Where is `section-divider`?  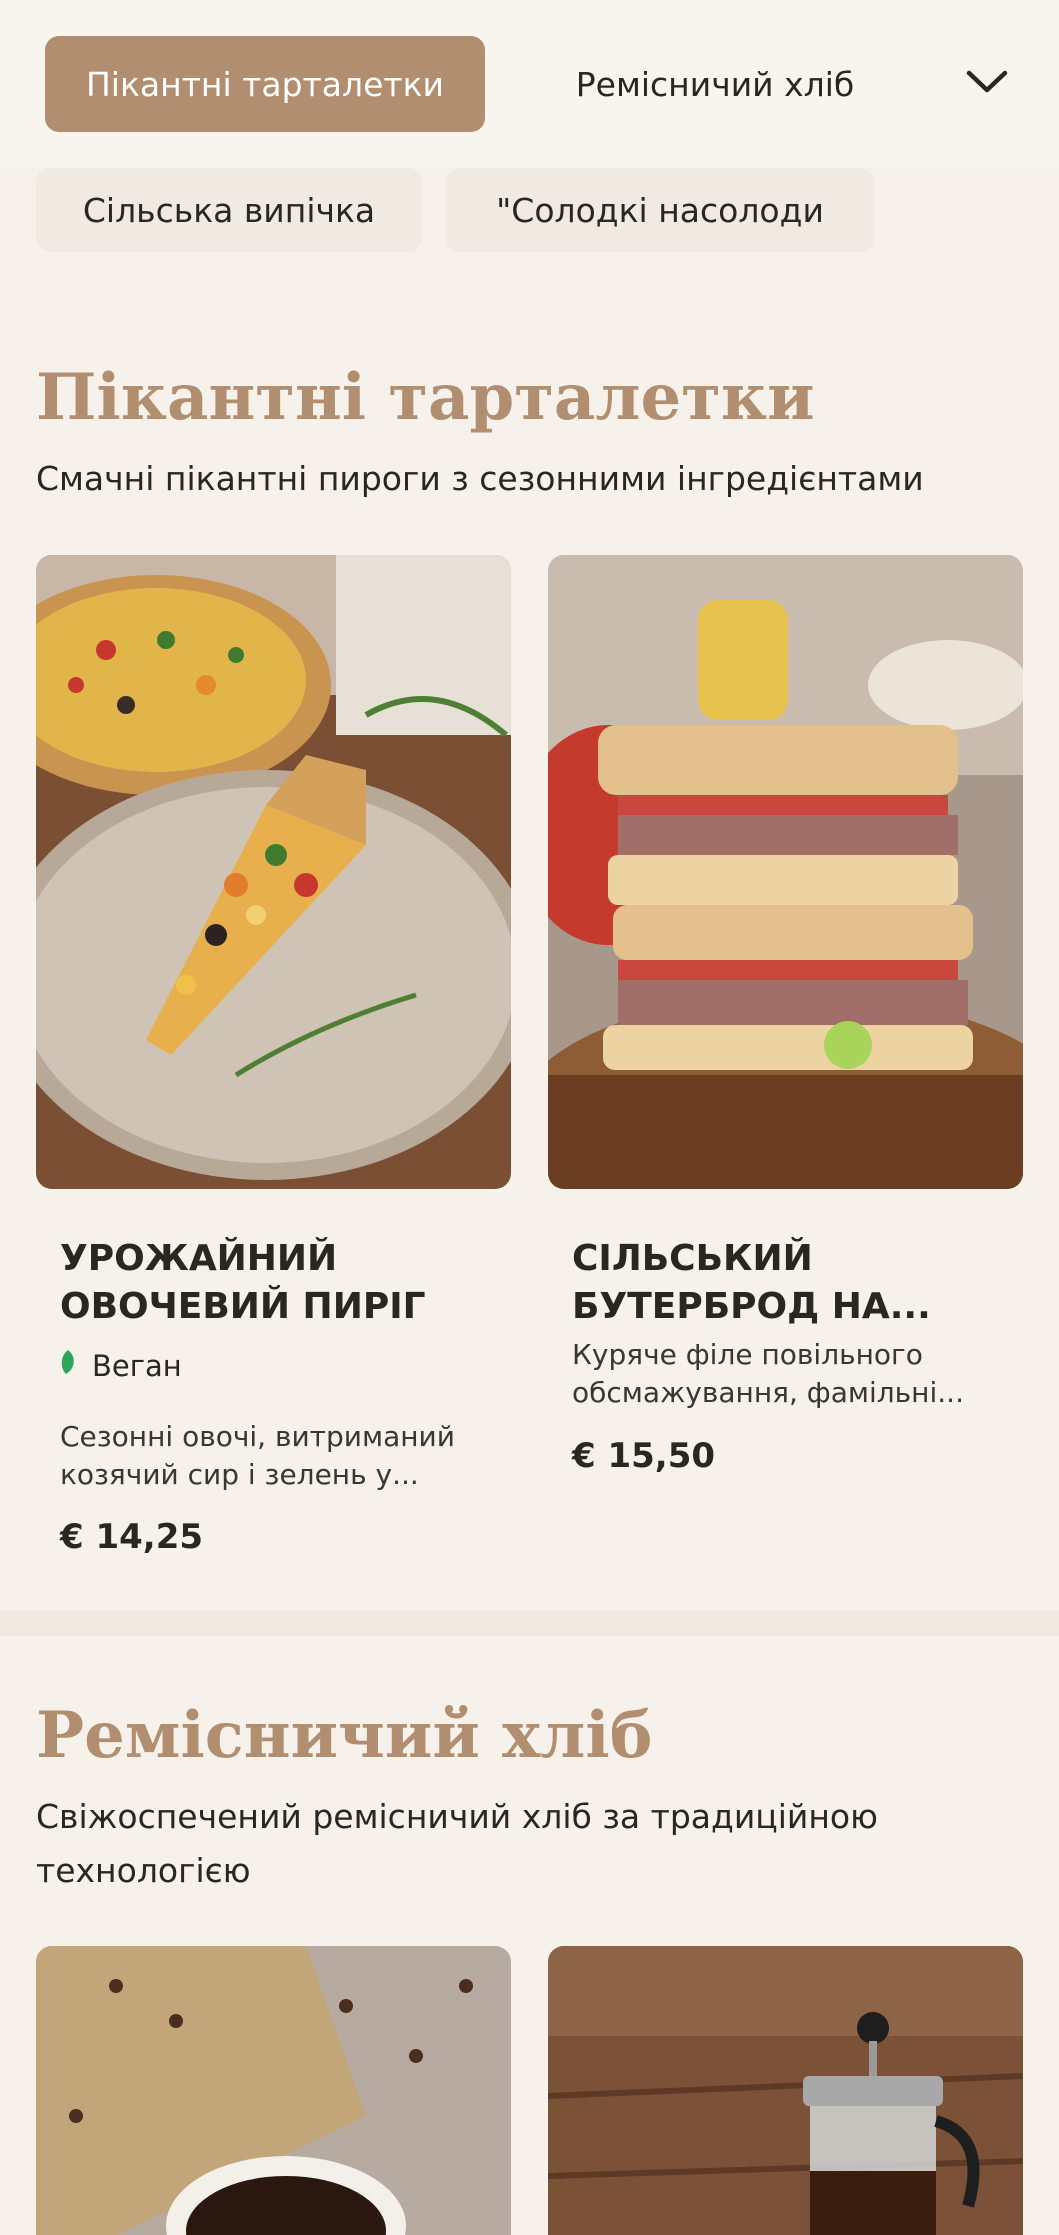 section-divider is located at coordinates (529, 1623).